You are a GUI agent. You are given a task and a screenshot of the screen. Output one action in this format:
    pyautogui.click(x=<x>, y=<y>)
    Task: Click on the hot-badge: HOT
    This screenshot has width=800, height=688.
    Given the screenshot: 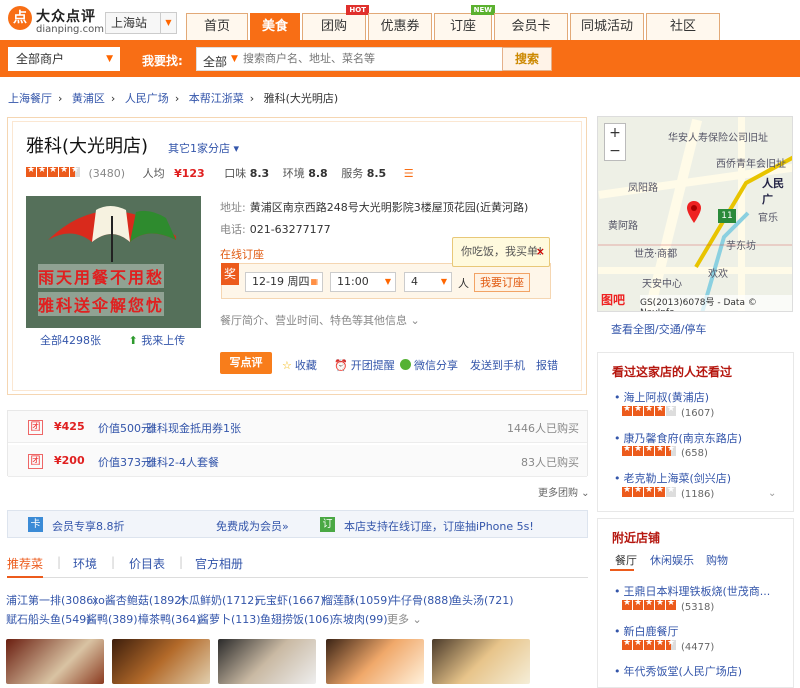 What is the action you would take?
    pyautogui.click(x=357, y=10)
    